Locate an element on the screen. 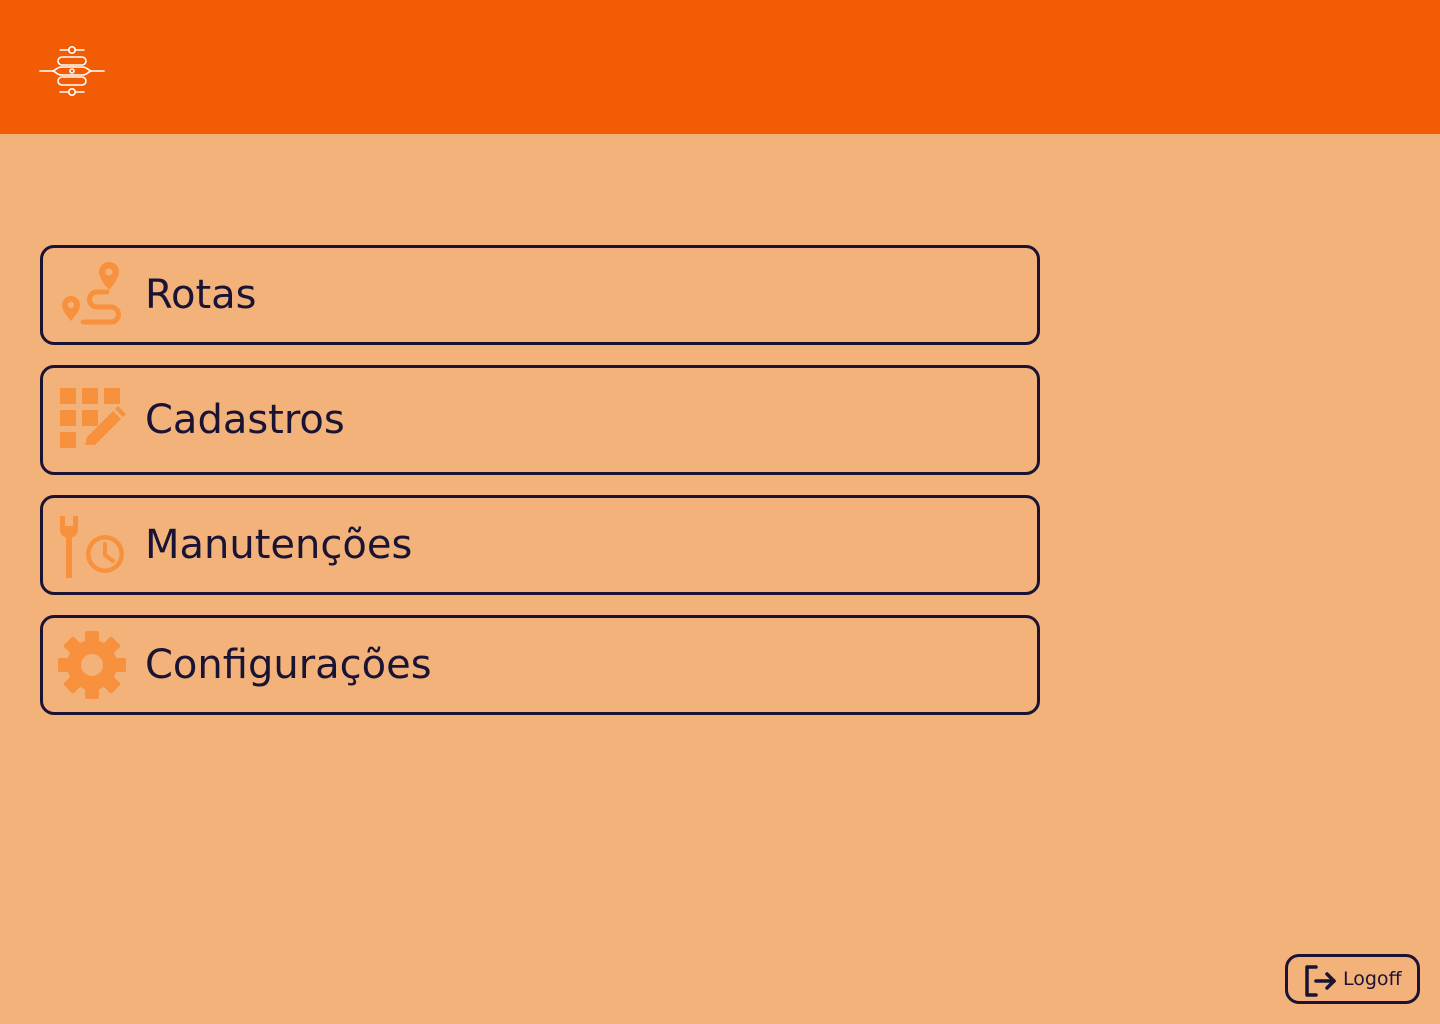 Image resolution: width=1440 pixels, height=1024 pixels. menu-item-label: Configurações is located at coordinates (288, 665).